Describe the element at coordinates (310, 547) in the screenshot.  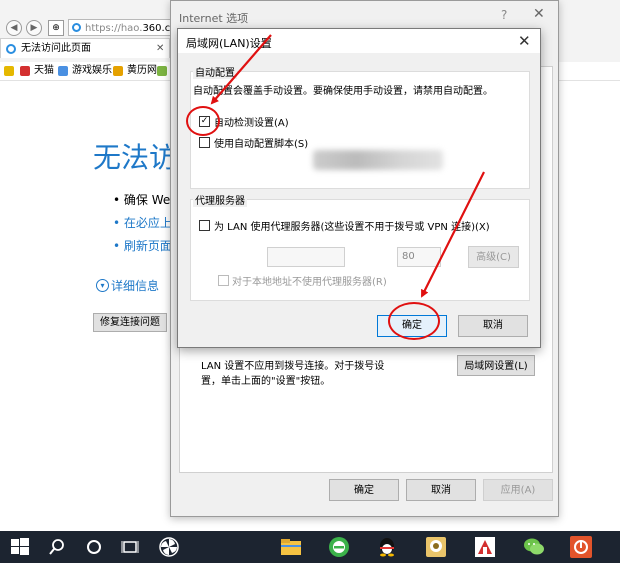
I see `taskbar` at that location.